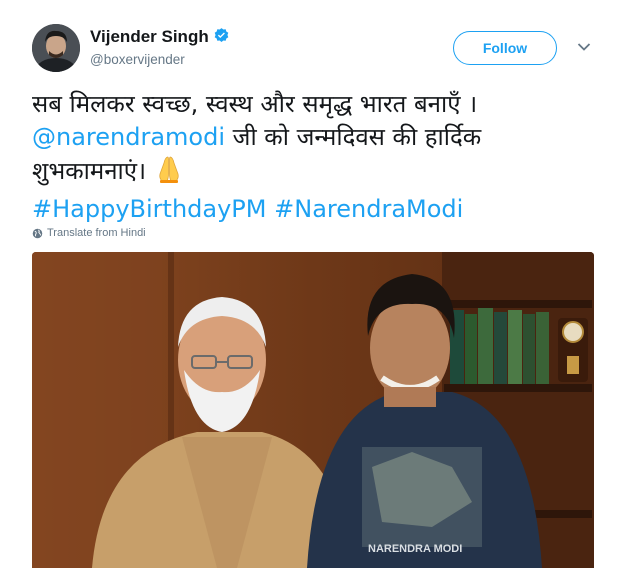 Image resolution: width=623 pixels, height=568 pixels. What do you see at coordinates (56, 48) in the screenshot?
I see `avatar` at bounding box center [56, 48].